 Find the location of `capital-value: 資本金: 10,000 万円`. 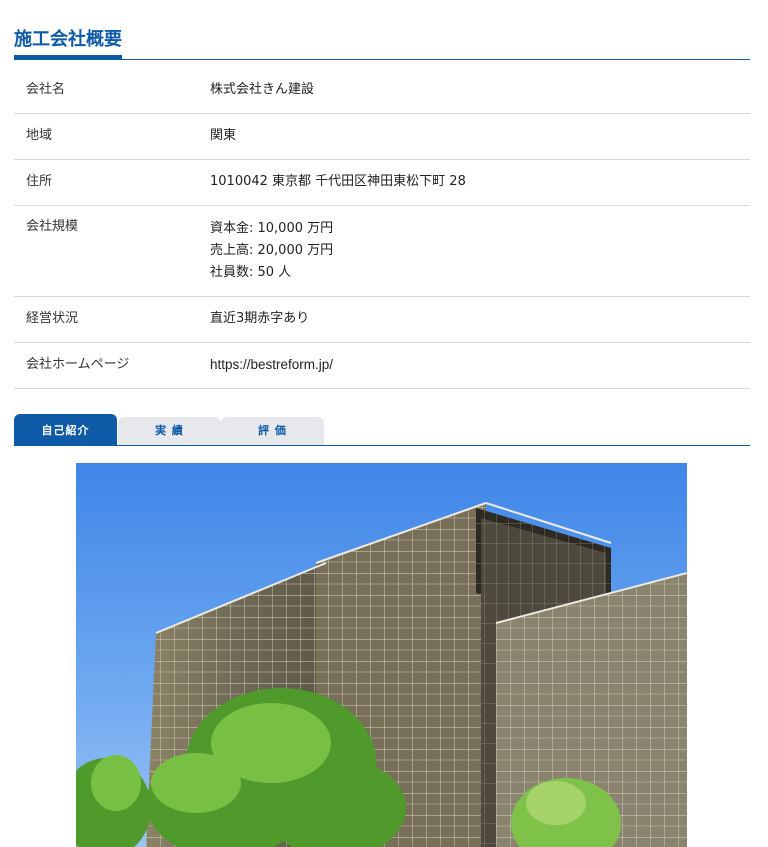

capital-value: 資本金: 10,000 万円 is located at coordinates (272, 228).